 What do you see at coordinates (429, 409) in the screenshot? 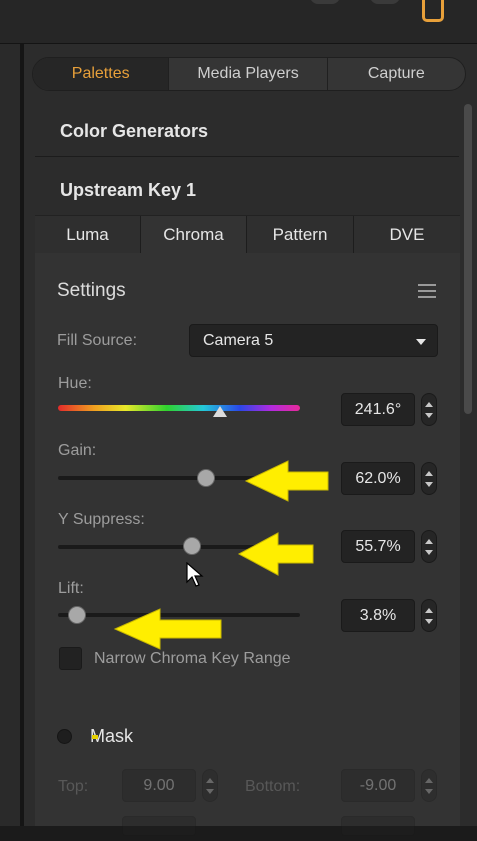
I see `hue-stepper-icon` at bounding box center [429, 409].